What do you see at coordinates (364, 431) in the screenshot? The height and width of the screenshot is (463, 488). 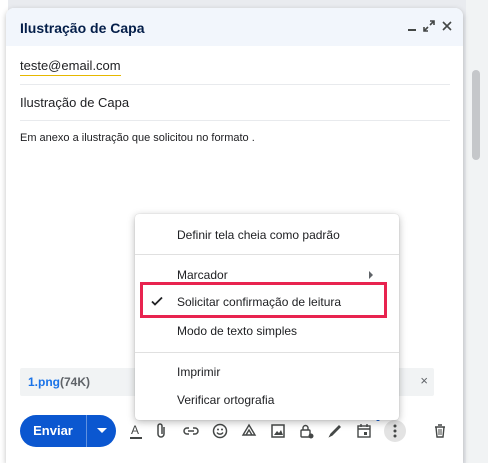 I see `schedule-icon` at bounding box center [364, 431].